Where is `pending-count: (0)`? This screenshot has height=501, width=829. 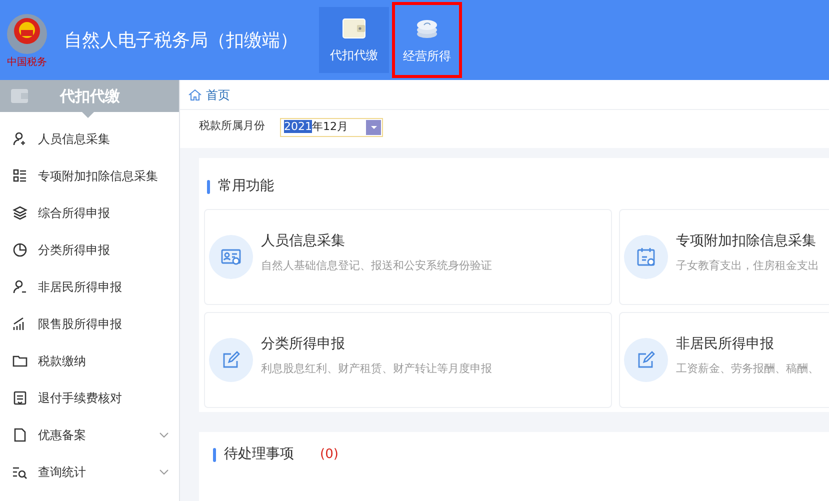 pending-count: (0) is located at coordinates (329, 455).